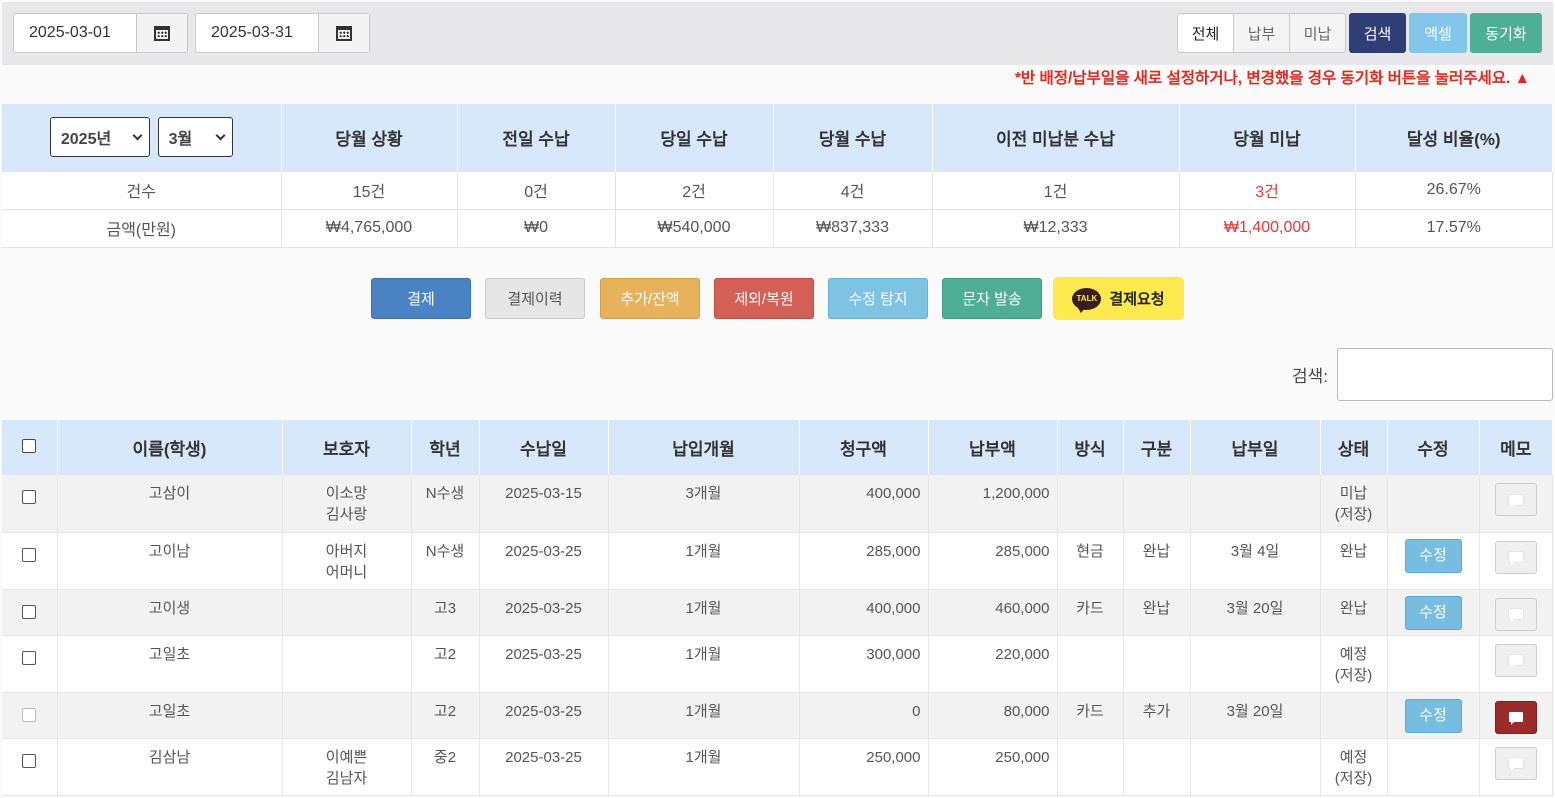 This screenshot has height=798, width=1555. What do you see at coordinates (1318, 33) in the screenshot?
I see `filter-unpaid-button: 미납` at bounding box center [1318, 33].